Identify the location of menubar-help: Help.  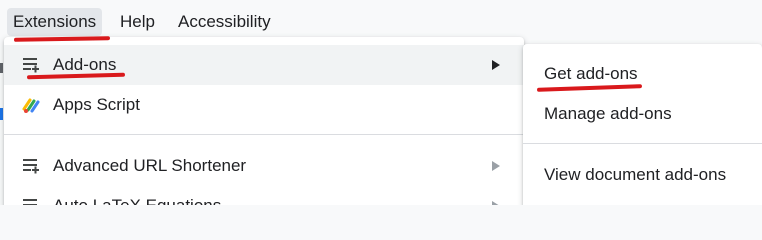
(137, 22).